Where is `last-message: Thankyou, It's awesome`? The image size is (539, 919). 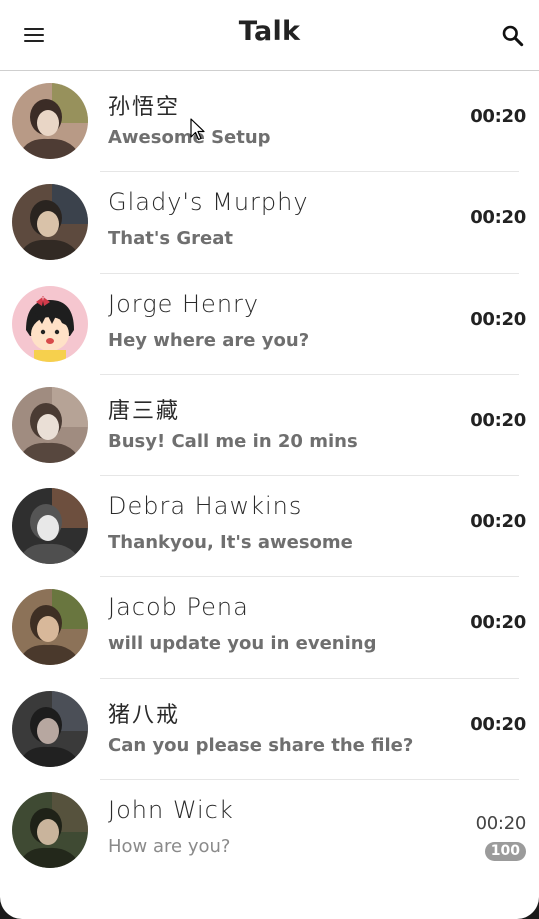
last-message: Thankyou, It's awesome is located at coordinates (230, 543).